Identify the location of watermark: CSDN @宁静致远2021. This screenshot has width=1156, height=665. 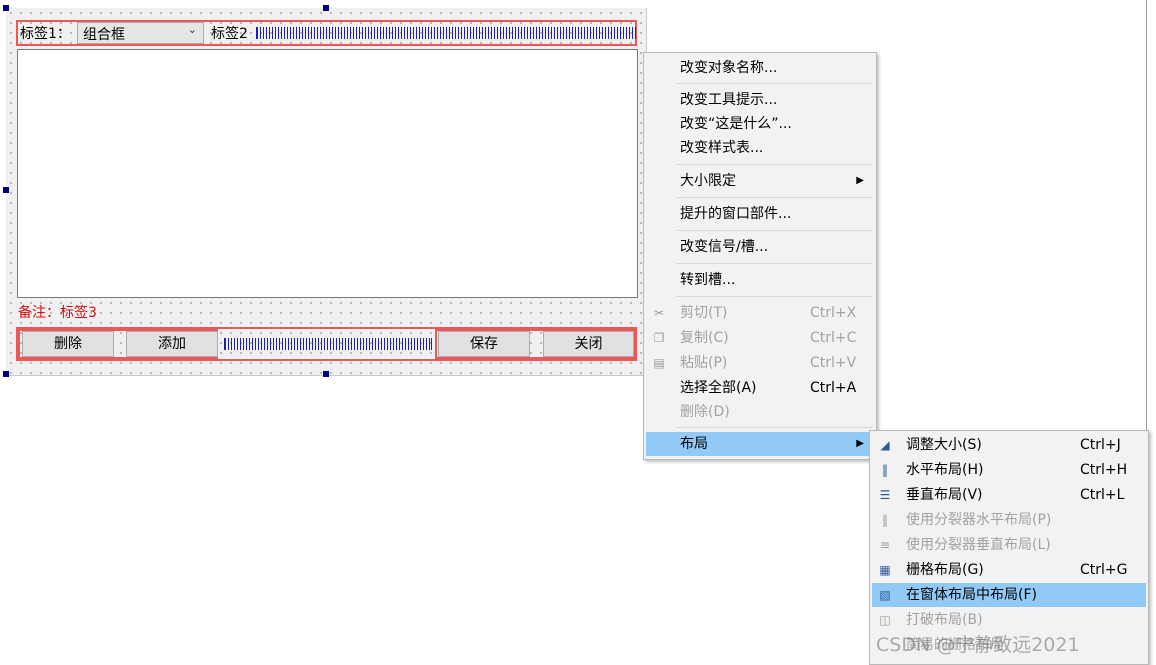
(978, 645).